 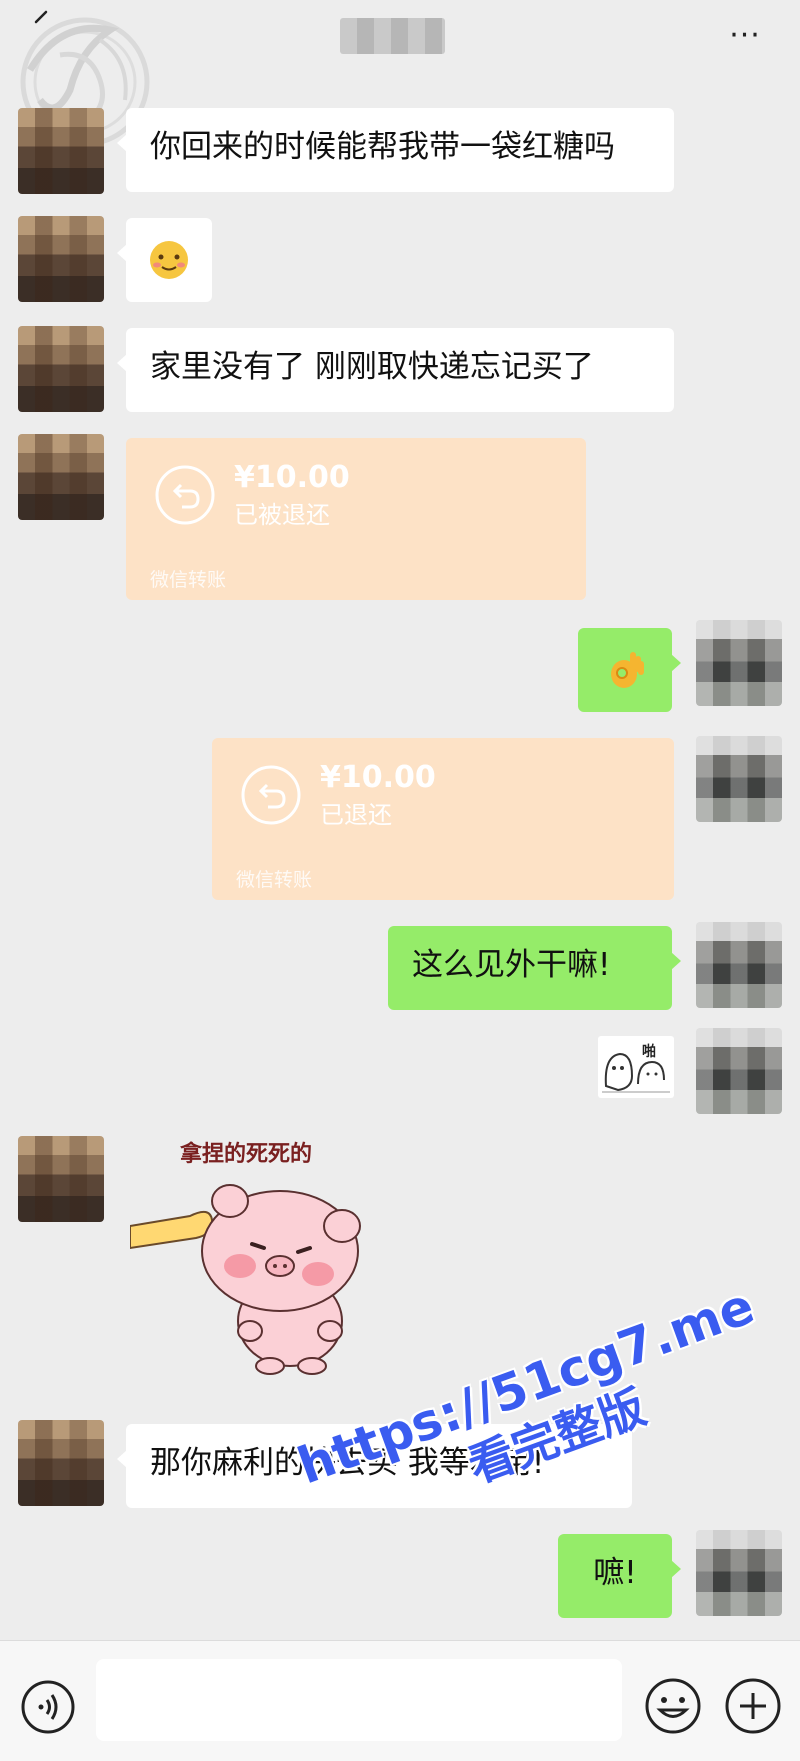 What do you see at coordinates (400, 1575) in the screenshot?
I see `message-row: 嗻!` at bounding box center [400, 1575].